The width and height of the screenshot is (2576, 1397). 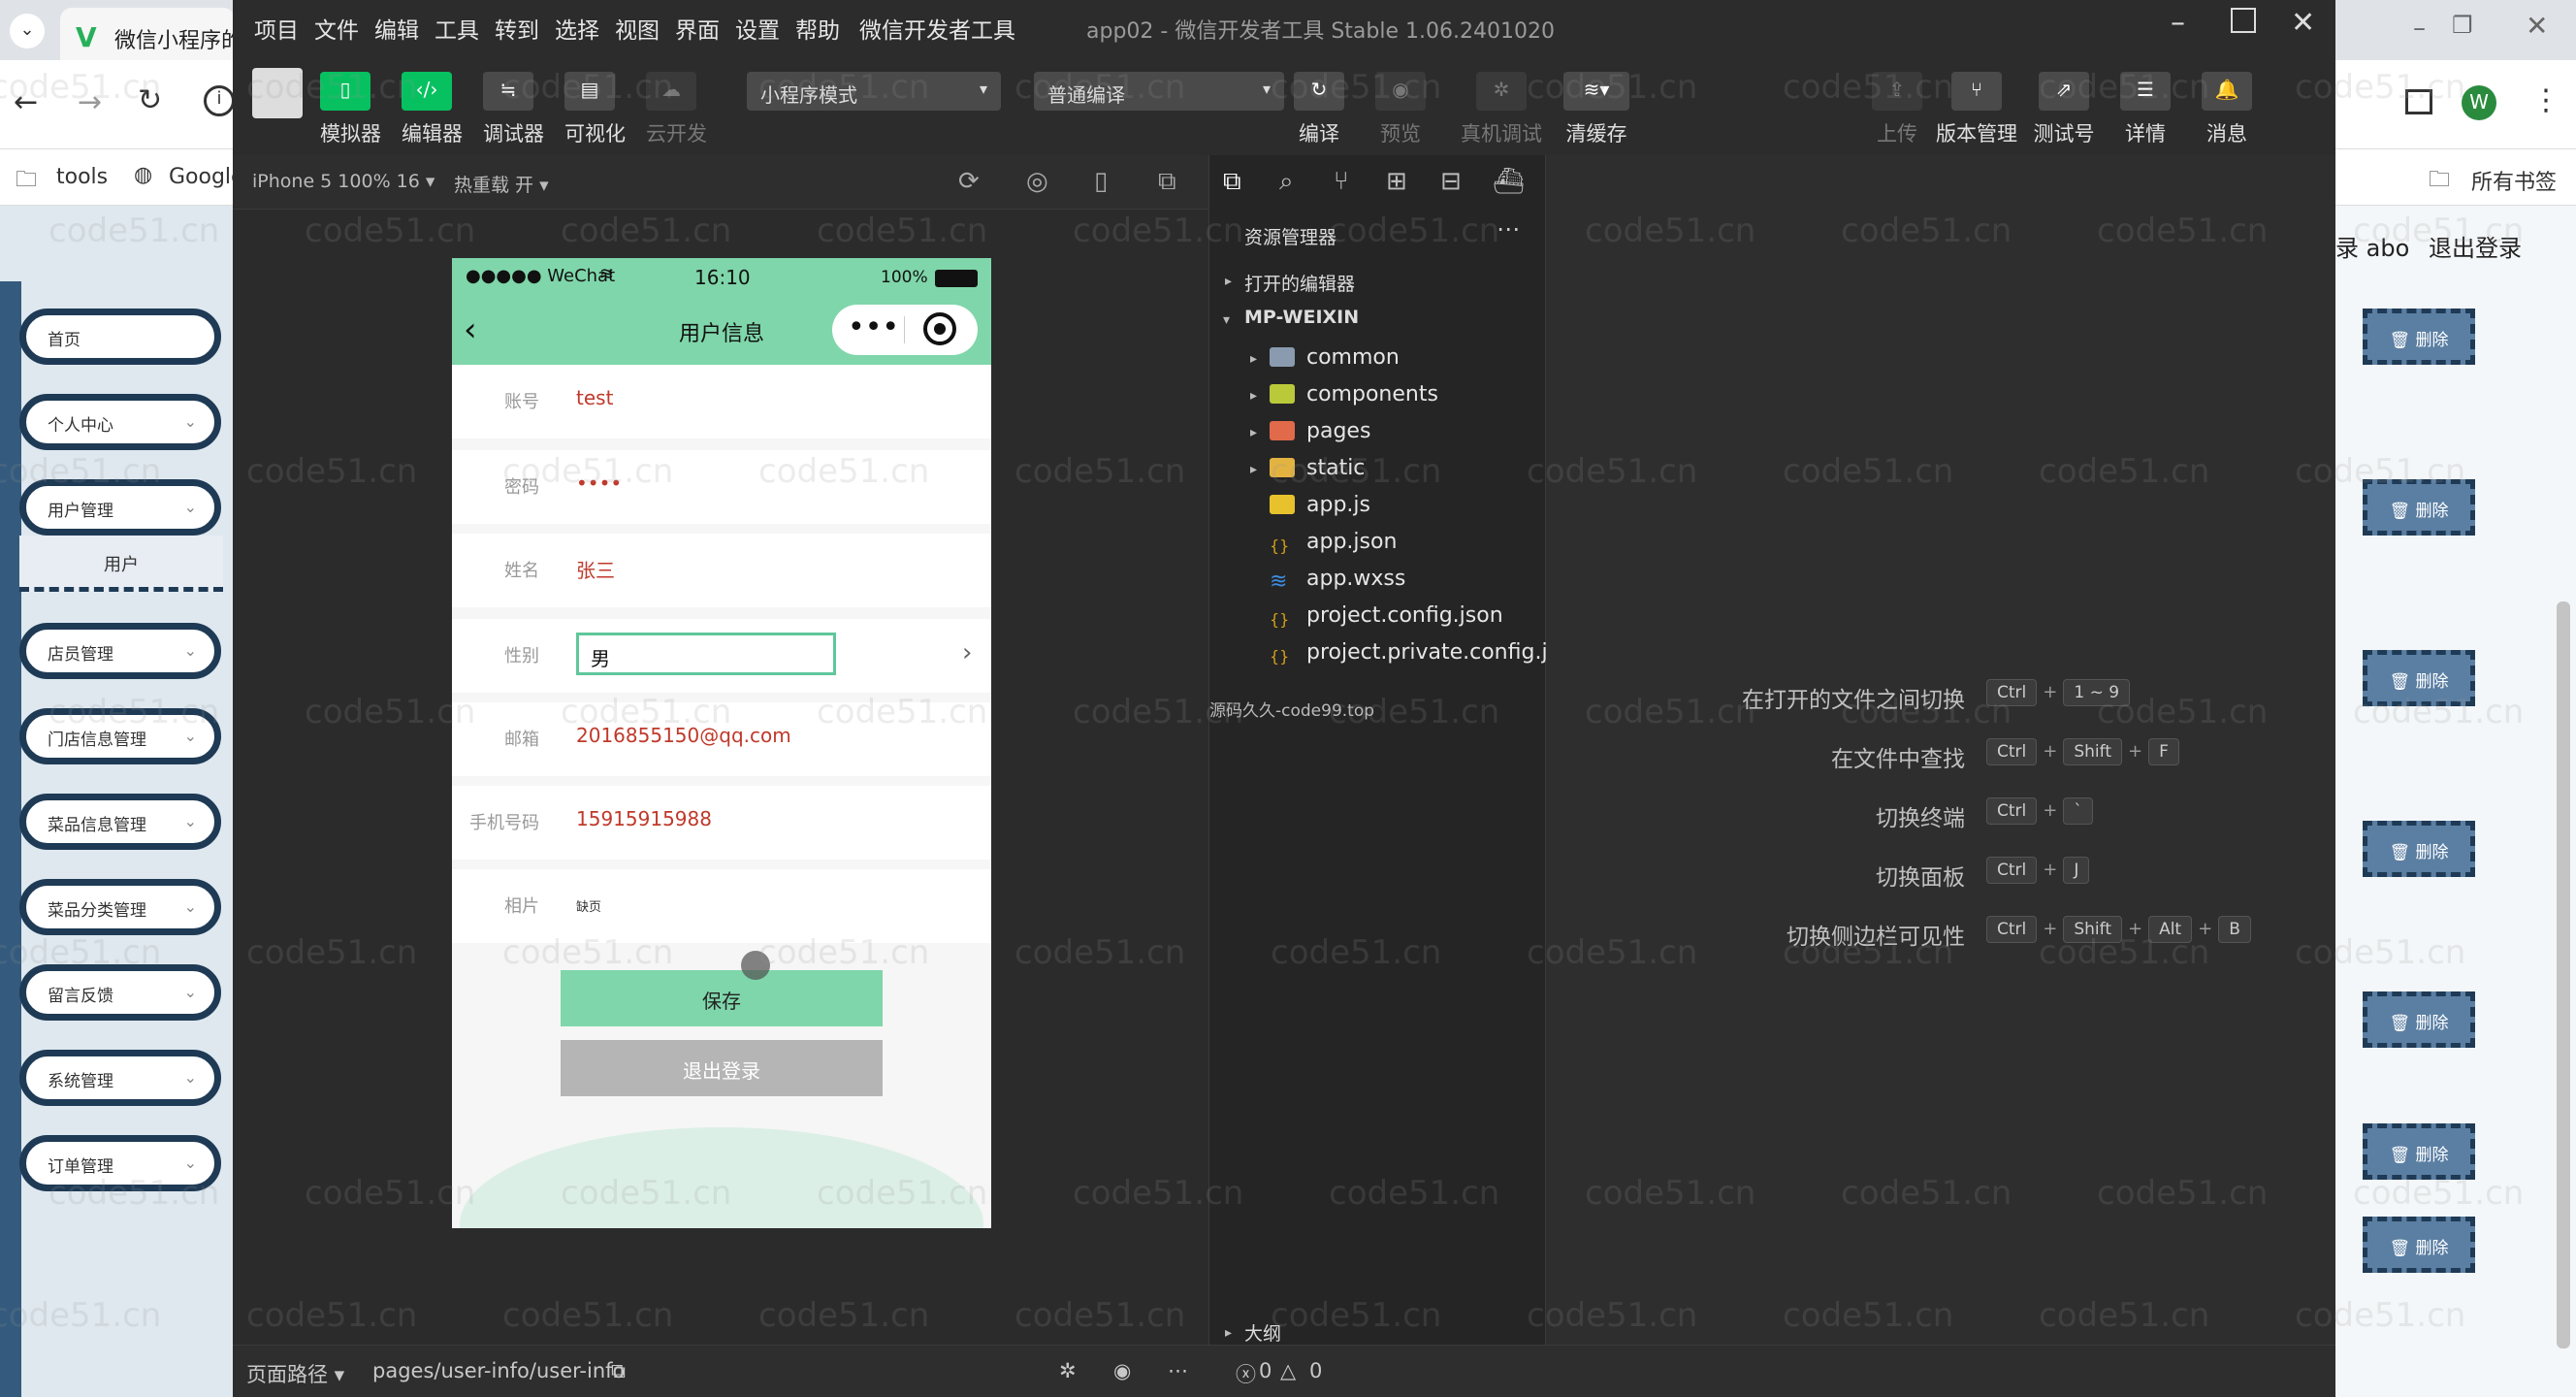 I want to click on messages-button: 🔔, so click(x=2227, y=91).